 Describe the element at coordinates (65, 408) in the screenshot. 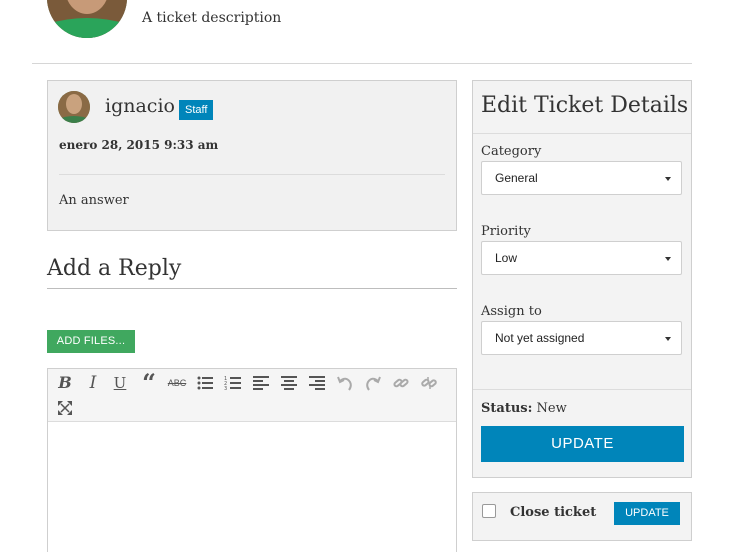

I see `fullscreen-icon` at that location.